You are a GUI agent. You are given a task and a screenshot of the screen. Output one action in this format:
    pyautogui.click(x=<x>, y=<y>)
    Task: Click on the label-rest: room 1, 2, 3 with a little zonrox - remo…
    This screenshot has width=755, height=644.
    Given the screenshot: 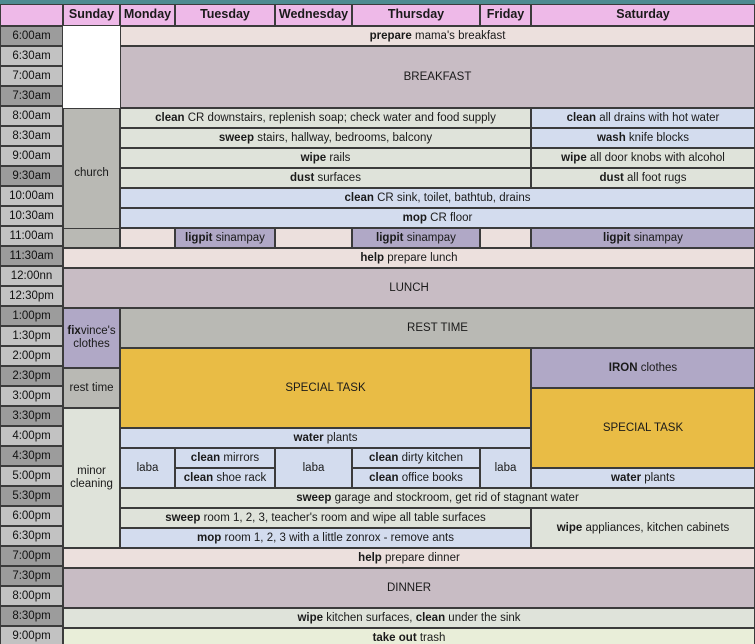 What is the action you would take?
    pyautogui.click(x=337, y=537)
    